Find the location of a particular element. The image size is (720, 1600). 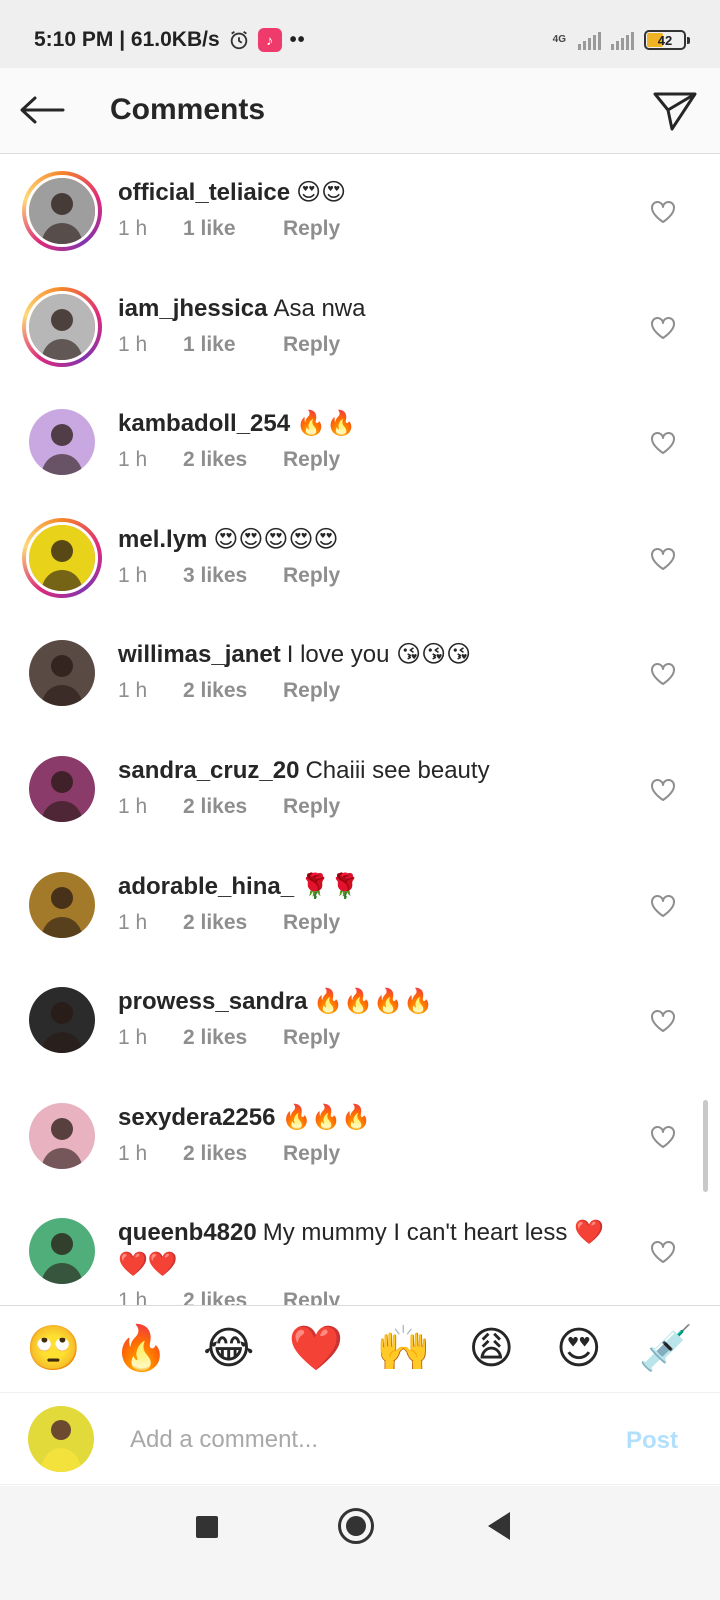

comment-meta: 1 h 2 likes Reply is located at coordinates (368, 460).